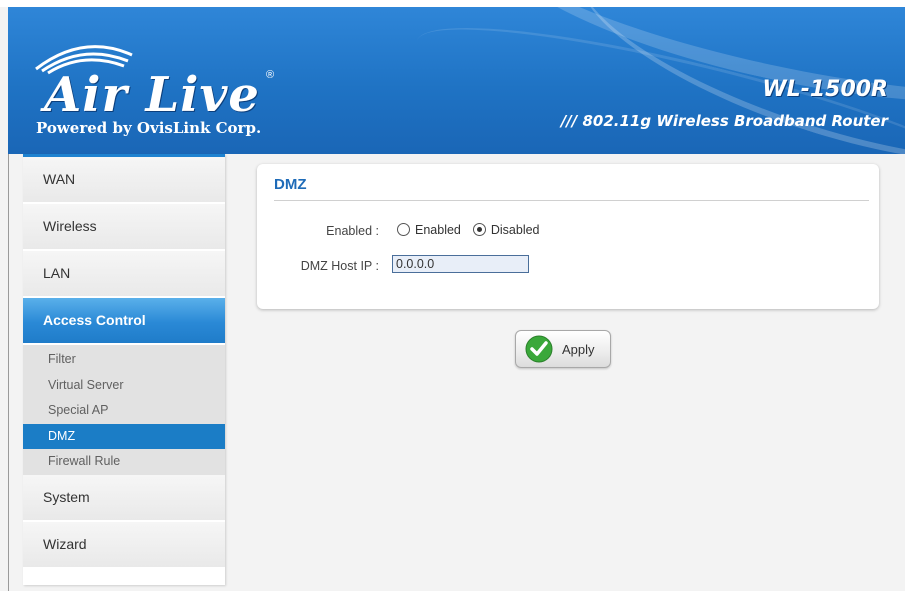 The height and width of the screenshot is (591, 905). Describe the element at coordinates (124, 386) in the screenshot. I see `submenu-item-virtual-server: Virtual Server` at that location.